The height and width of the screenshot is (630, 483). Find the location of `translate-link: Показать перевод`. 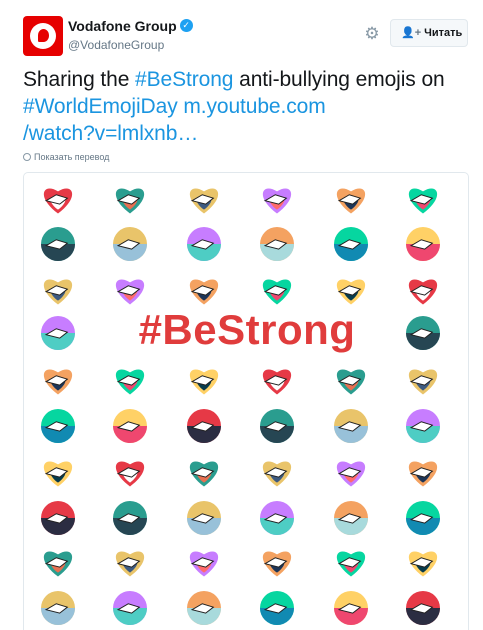

translate-link: Показать перевод is located at coordinates (66, 157).